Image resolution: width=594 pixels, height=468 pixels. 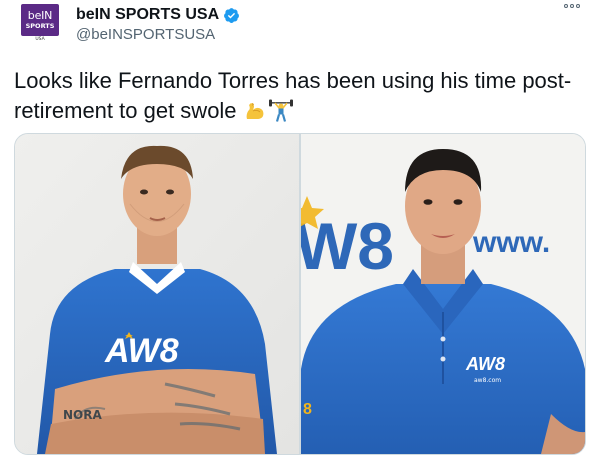 I want to click on avatar-brand-top: beIN, so click(x=40, y=15).